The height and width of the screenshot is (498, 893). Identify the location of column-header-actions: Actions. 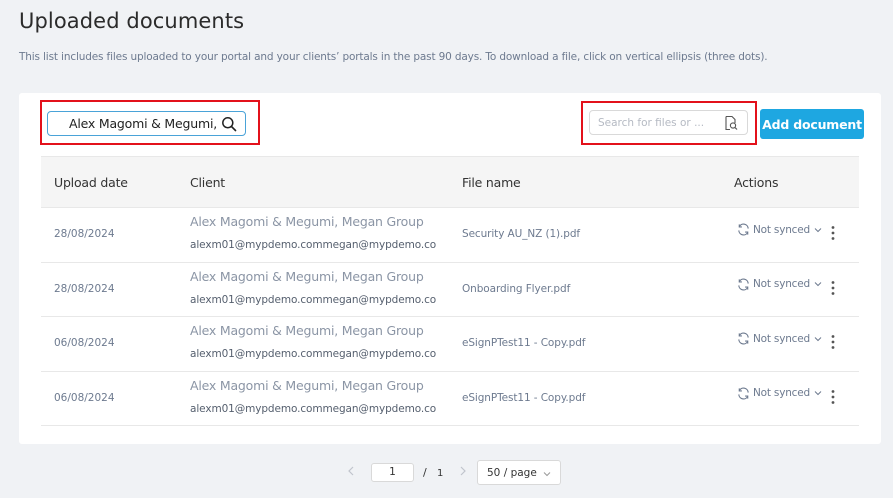
(756, 182).